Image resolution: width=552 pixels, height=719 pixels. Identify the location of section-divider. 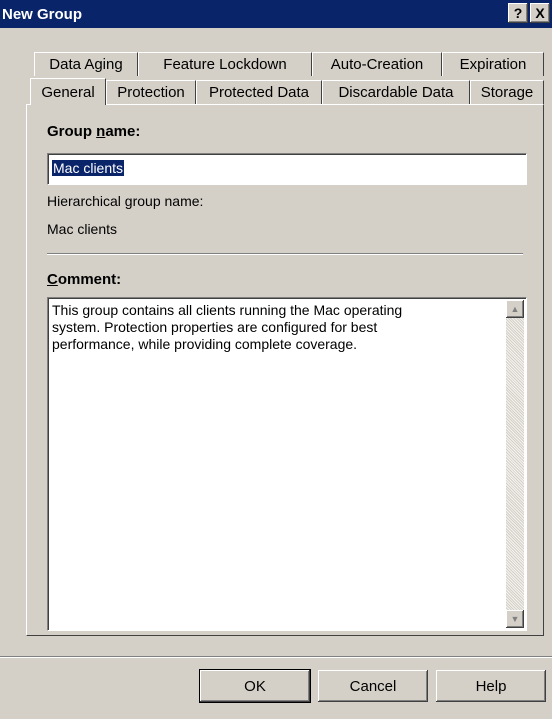
(285, 254).